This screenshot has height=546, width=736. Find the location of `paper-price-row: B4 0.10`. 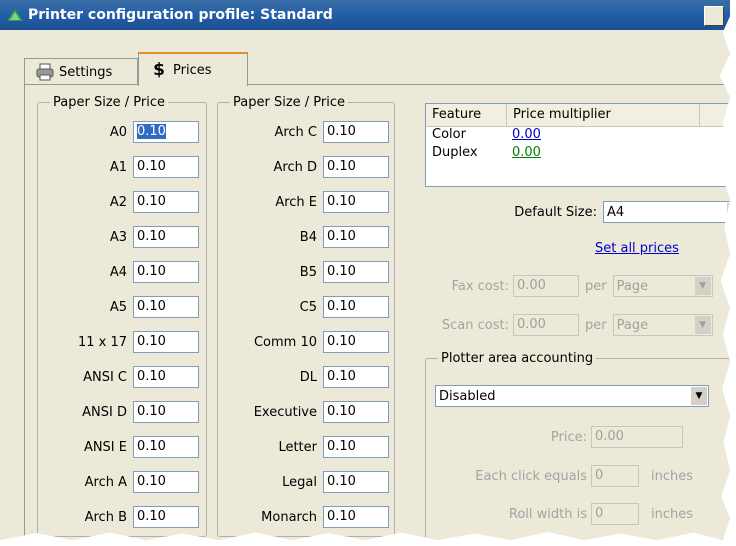

paper-price-row: B4 0.10 is located at coordinates (303, 237).